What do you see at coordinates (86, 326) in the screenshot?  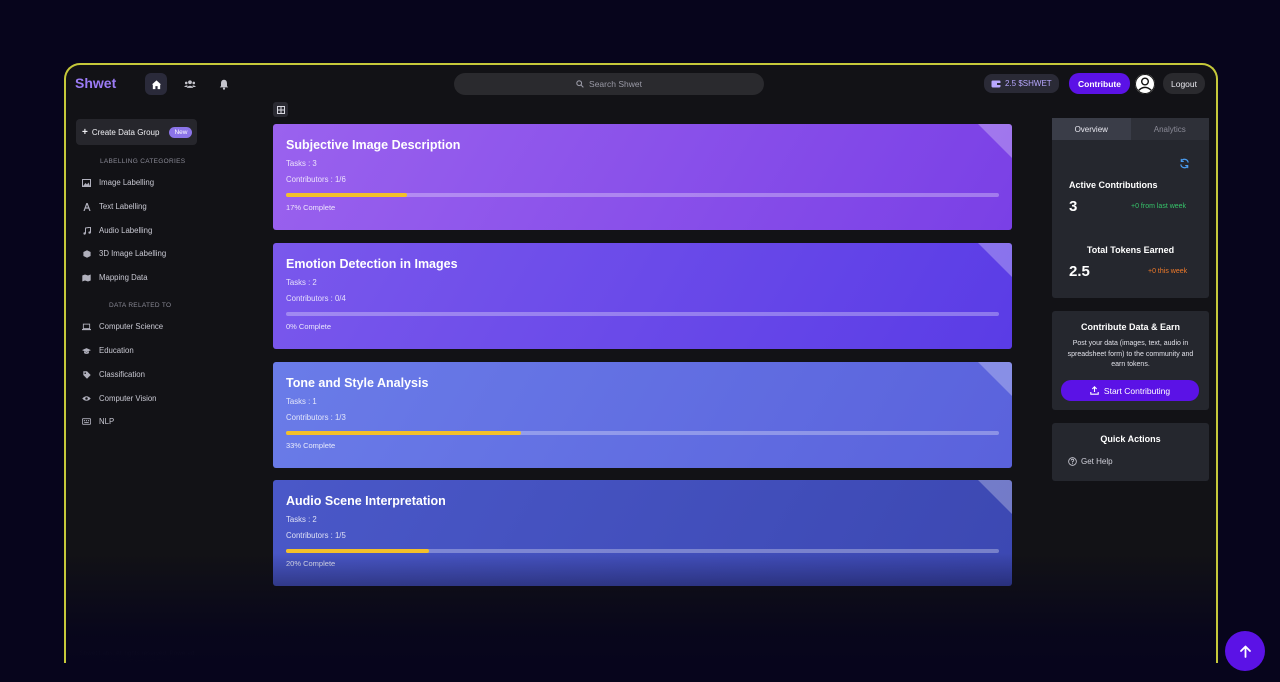 I see `laptop-icon` at bounding box center [86, 326].